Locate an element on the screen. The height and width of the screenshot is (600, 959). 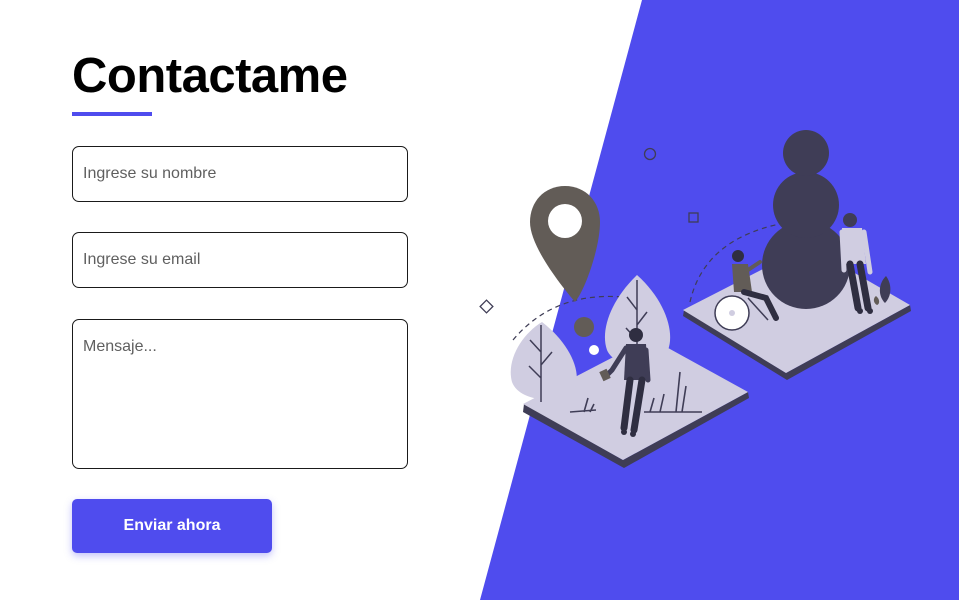
message-textarea is located at coordinates (240, 394).